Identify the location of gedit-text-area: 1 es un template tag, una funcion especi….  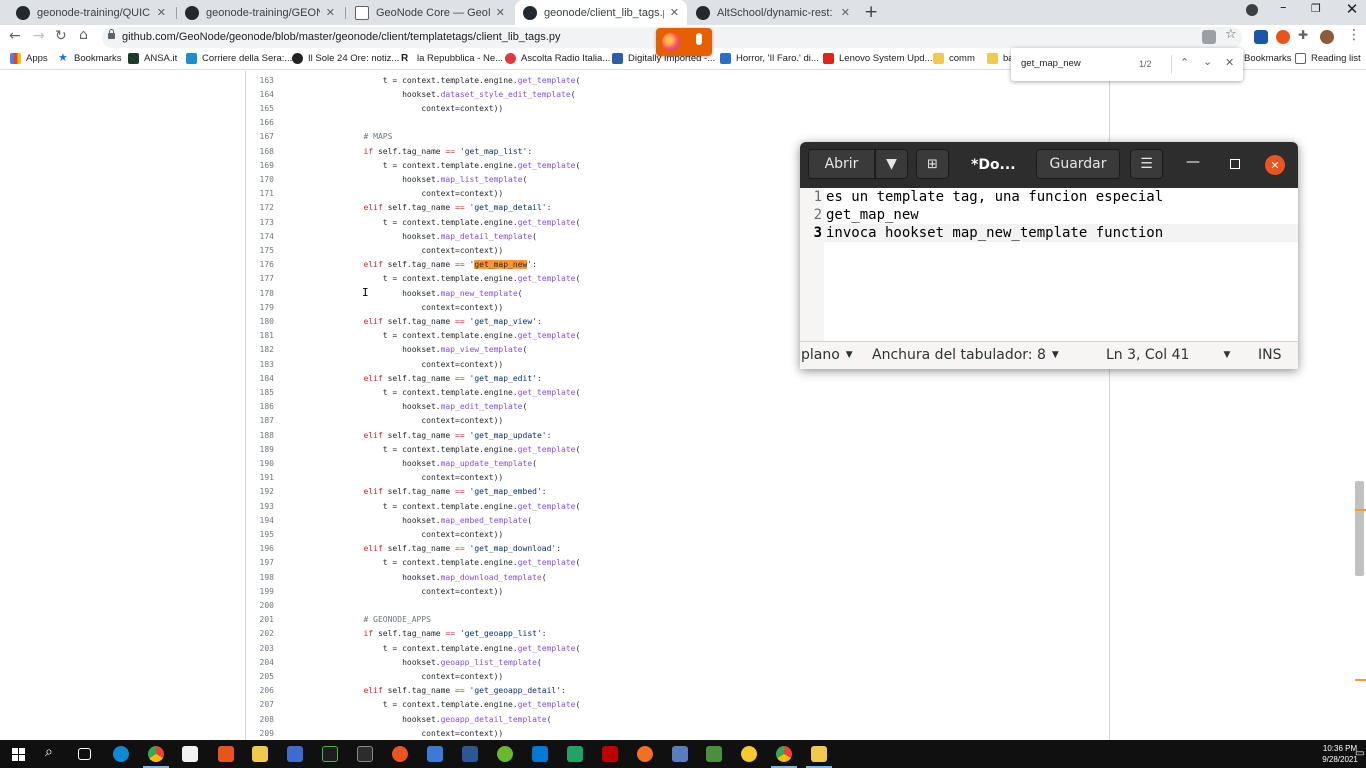
(1049, 264).